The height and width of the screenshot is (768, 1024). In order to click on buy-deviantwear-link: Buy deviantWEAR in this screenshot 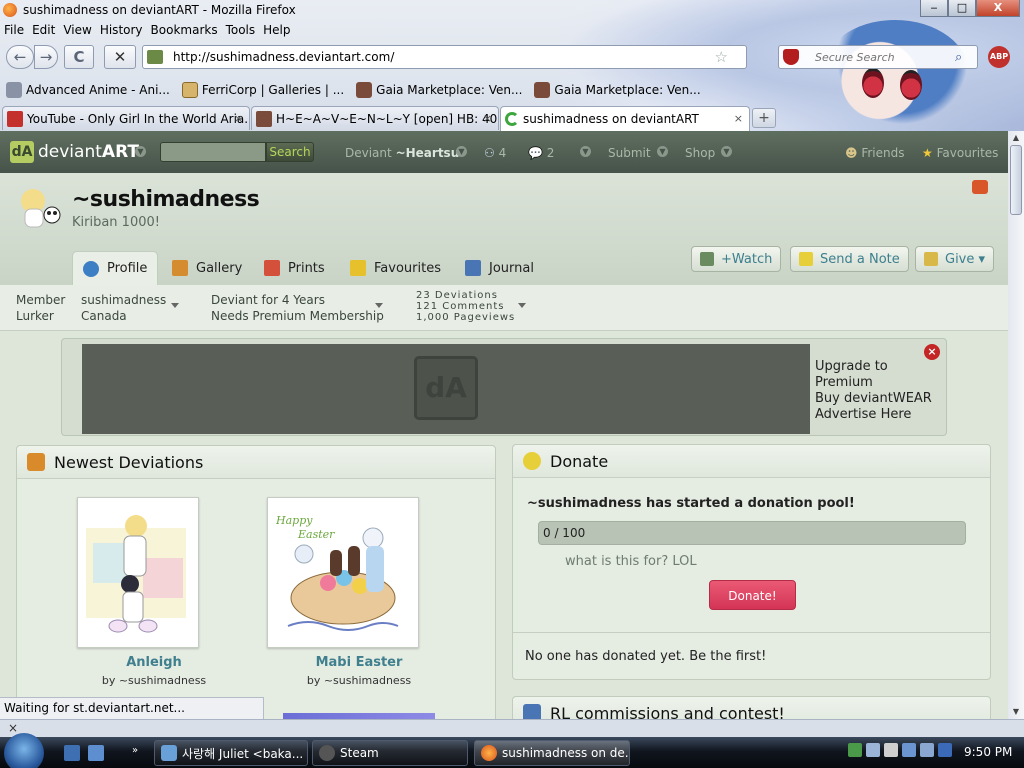, I will do `click(880, 399)`.